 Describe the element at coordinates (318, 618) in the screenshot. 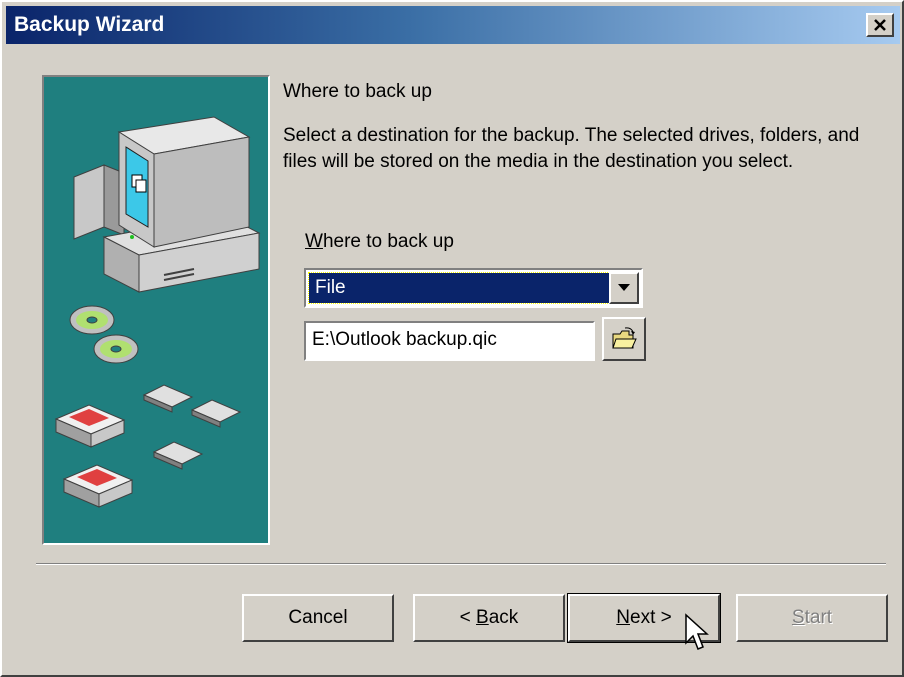

I see `cancel-button: Cancel` at that location.